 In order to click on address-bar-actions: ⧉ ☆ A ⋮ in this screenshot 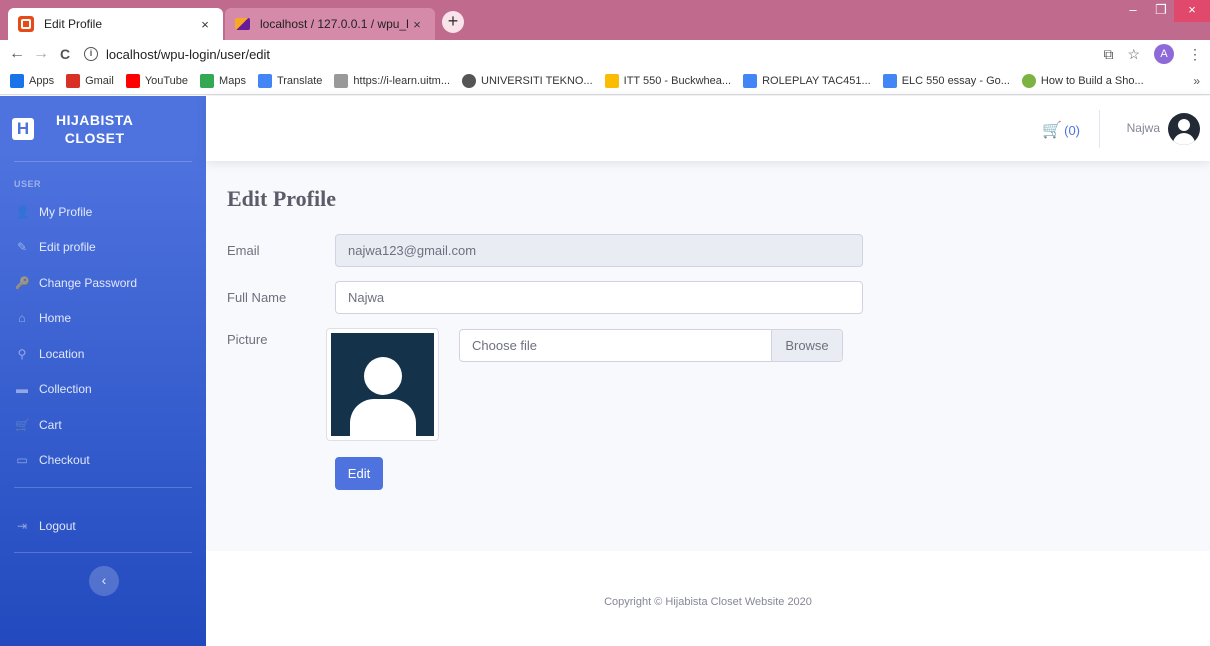, I will do `click(1152, 54)`.